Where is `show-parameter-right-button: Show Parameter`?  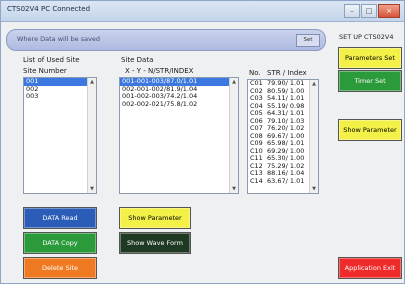 show-parameter-right-button: Show Parameter is located at coordinates (370, 130).